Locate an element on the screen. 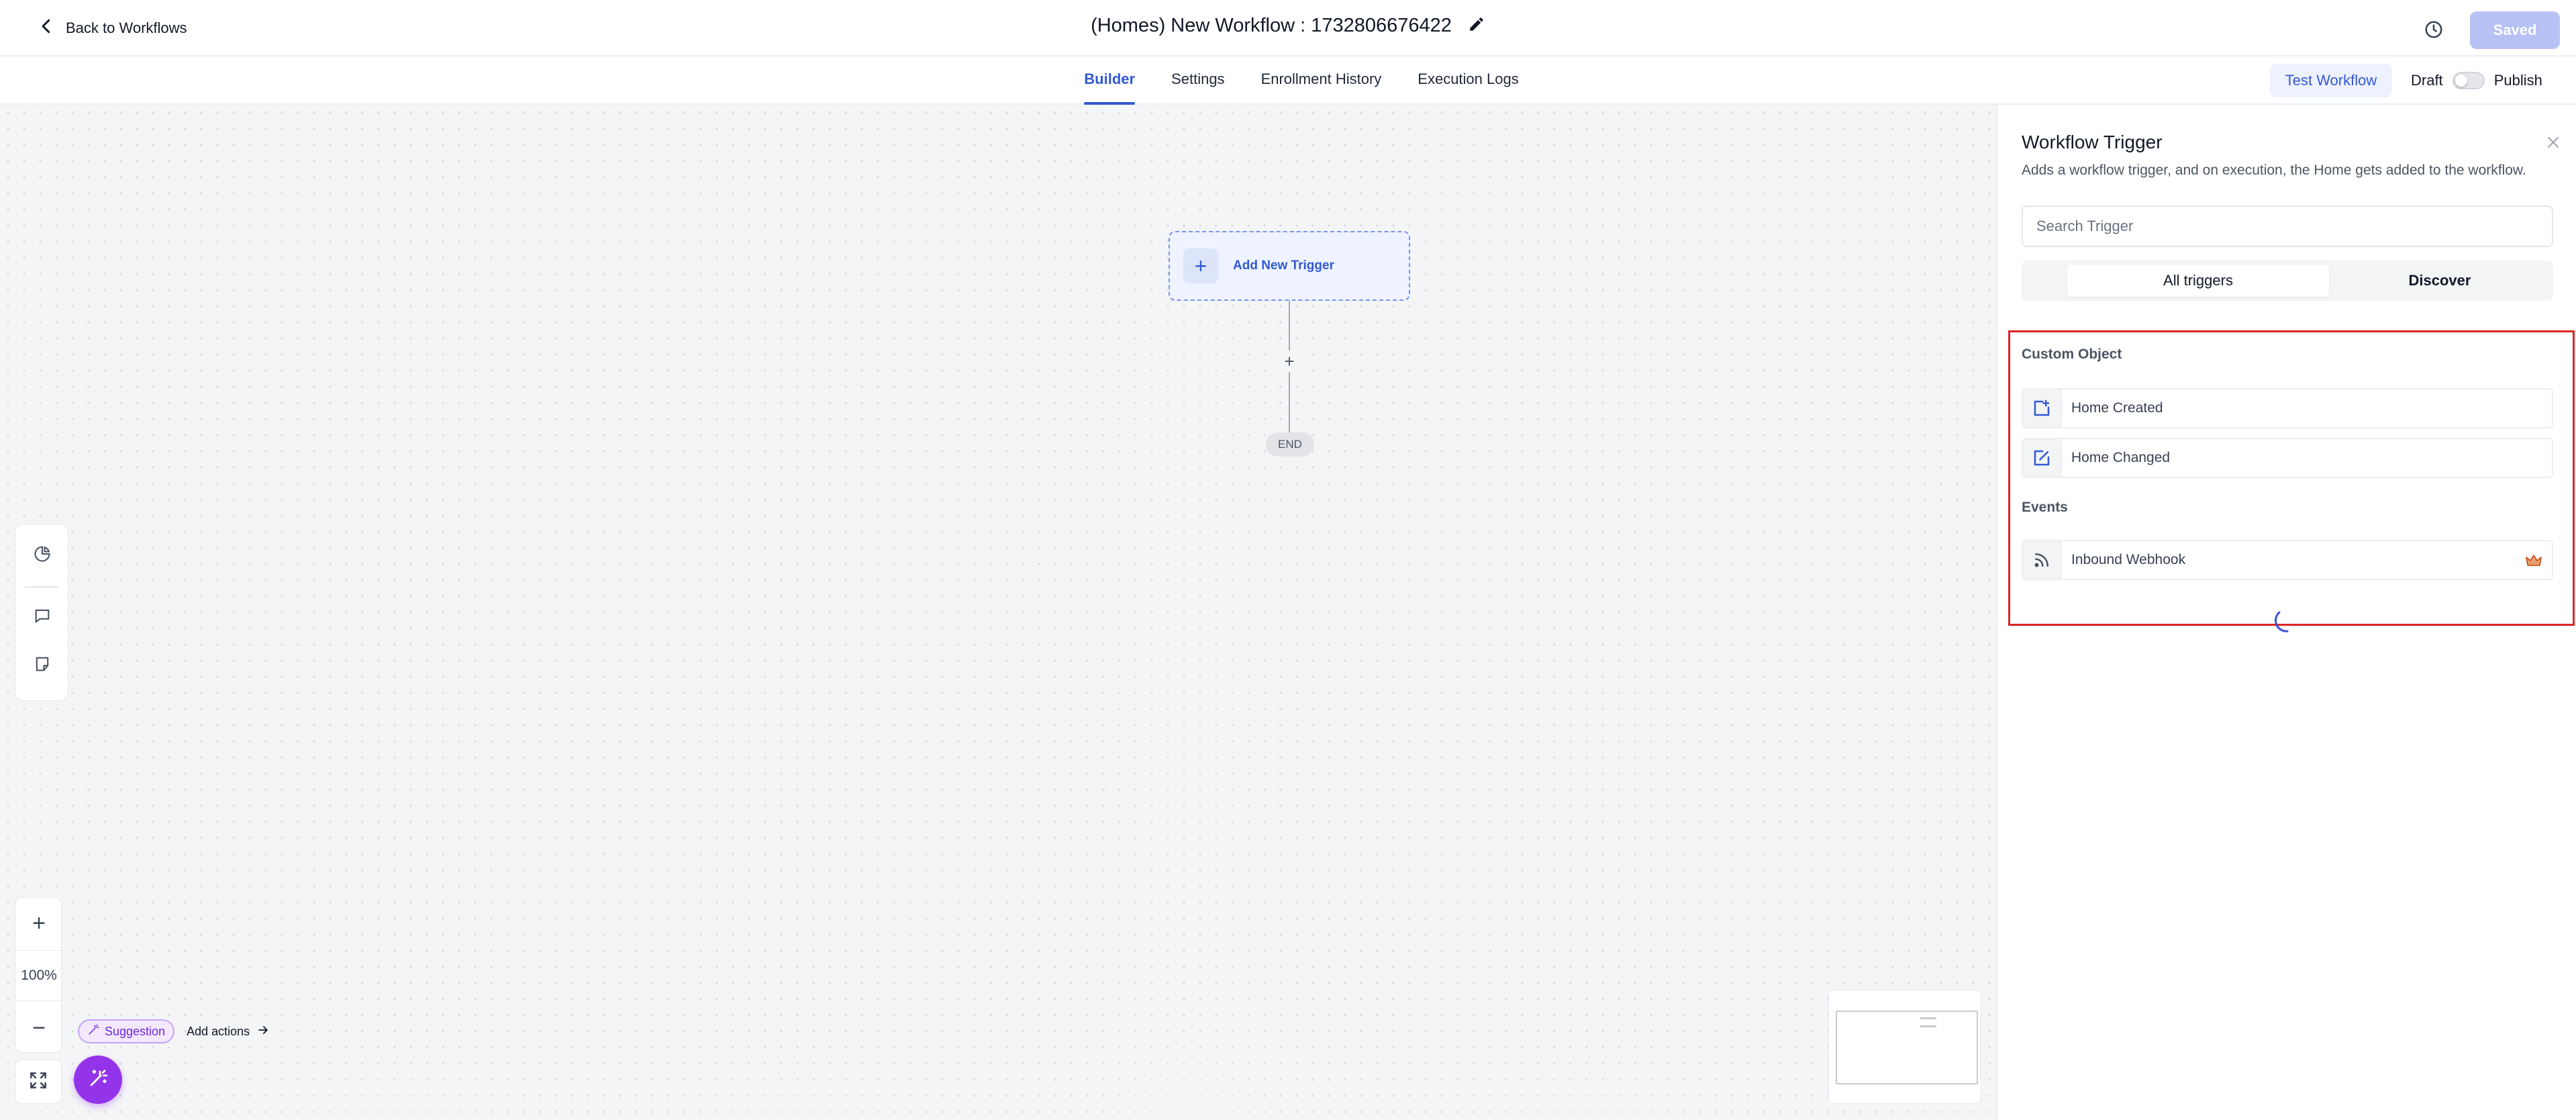 This screenshot has height=1120, width=2576. trigger-label: Home Created is located at coordinates (2117, 408).